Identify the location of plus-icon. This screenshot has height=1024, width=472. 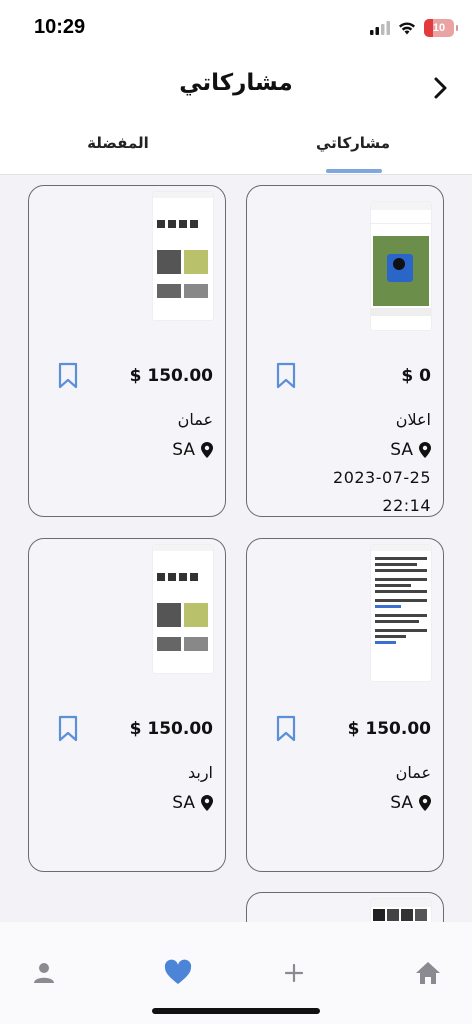
(294, 973).